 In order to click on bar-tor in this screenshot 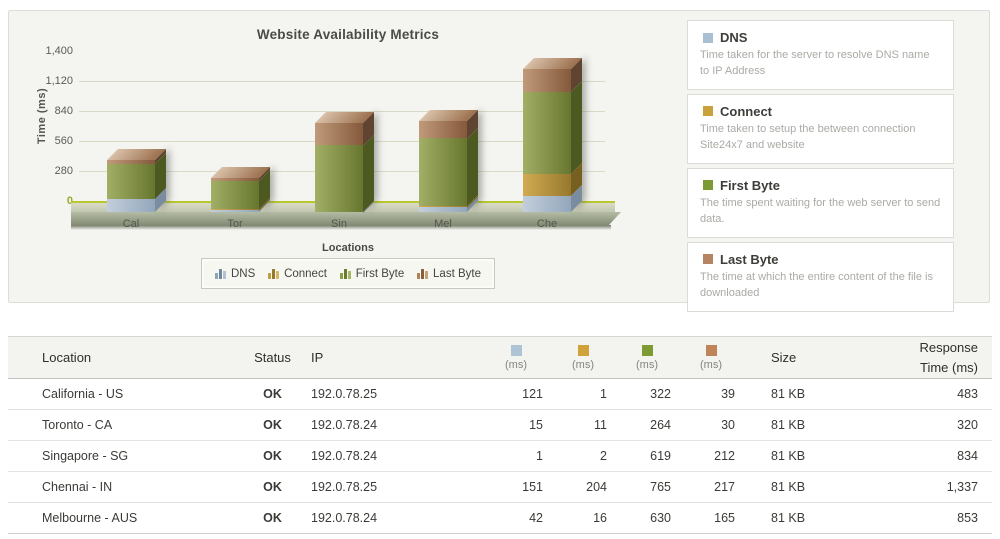, I will do `click(235, 194)`.